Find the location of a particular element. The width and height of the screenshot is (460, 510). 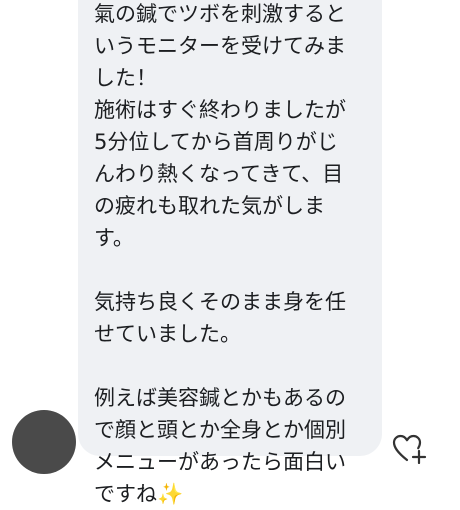

message-line: んわり熱くなってきて、目 is located at coordinates (219, 174).